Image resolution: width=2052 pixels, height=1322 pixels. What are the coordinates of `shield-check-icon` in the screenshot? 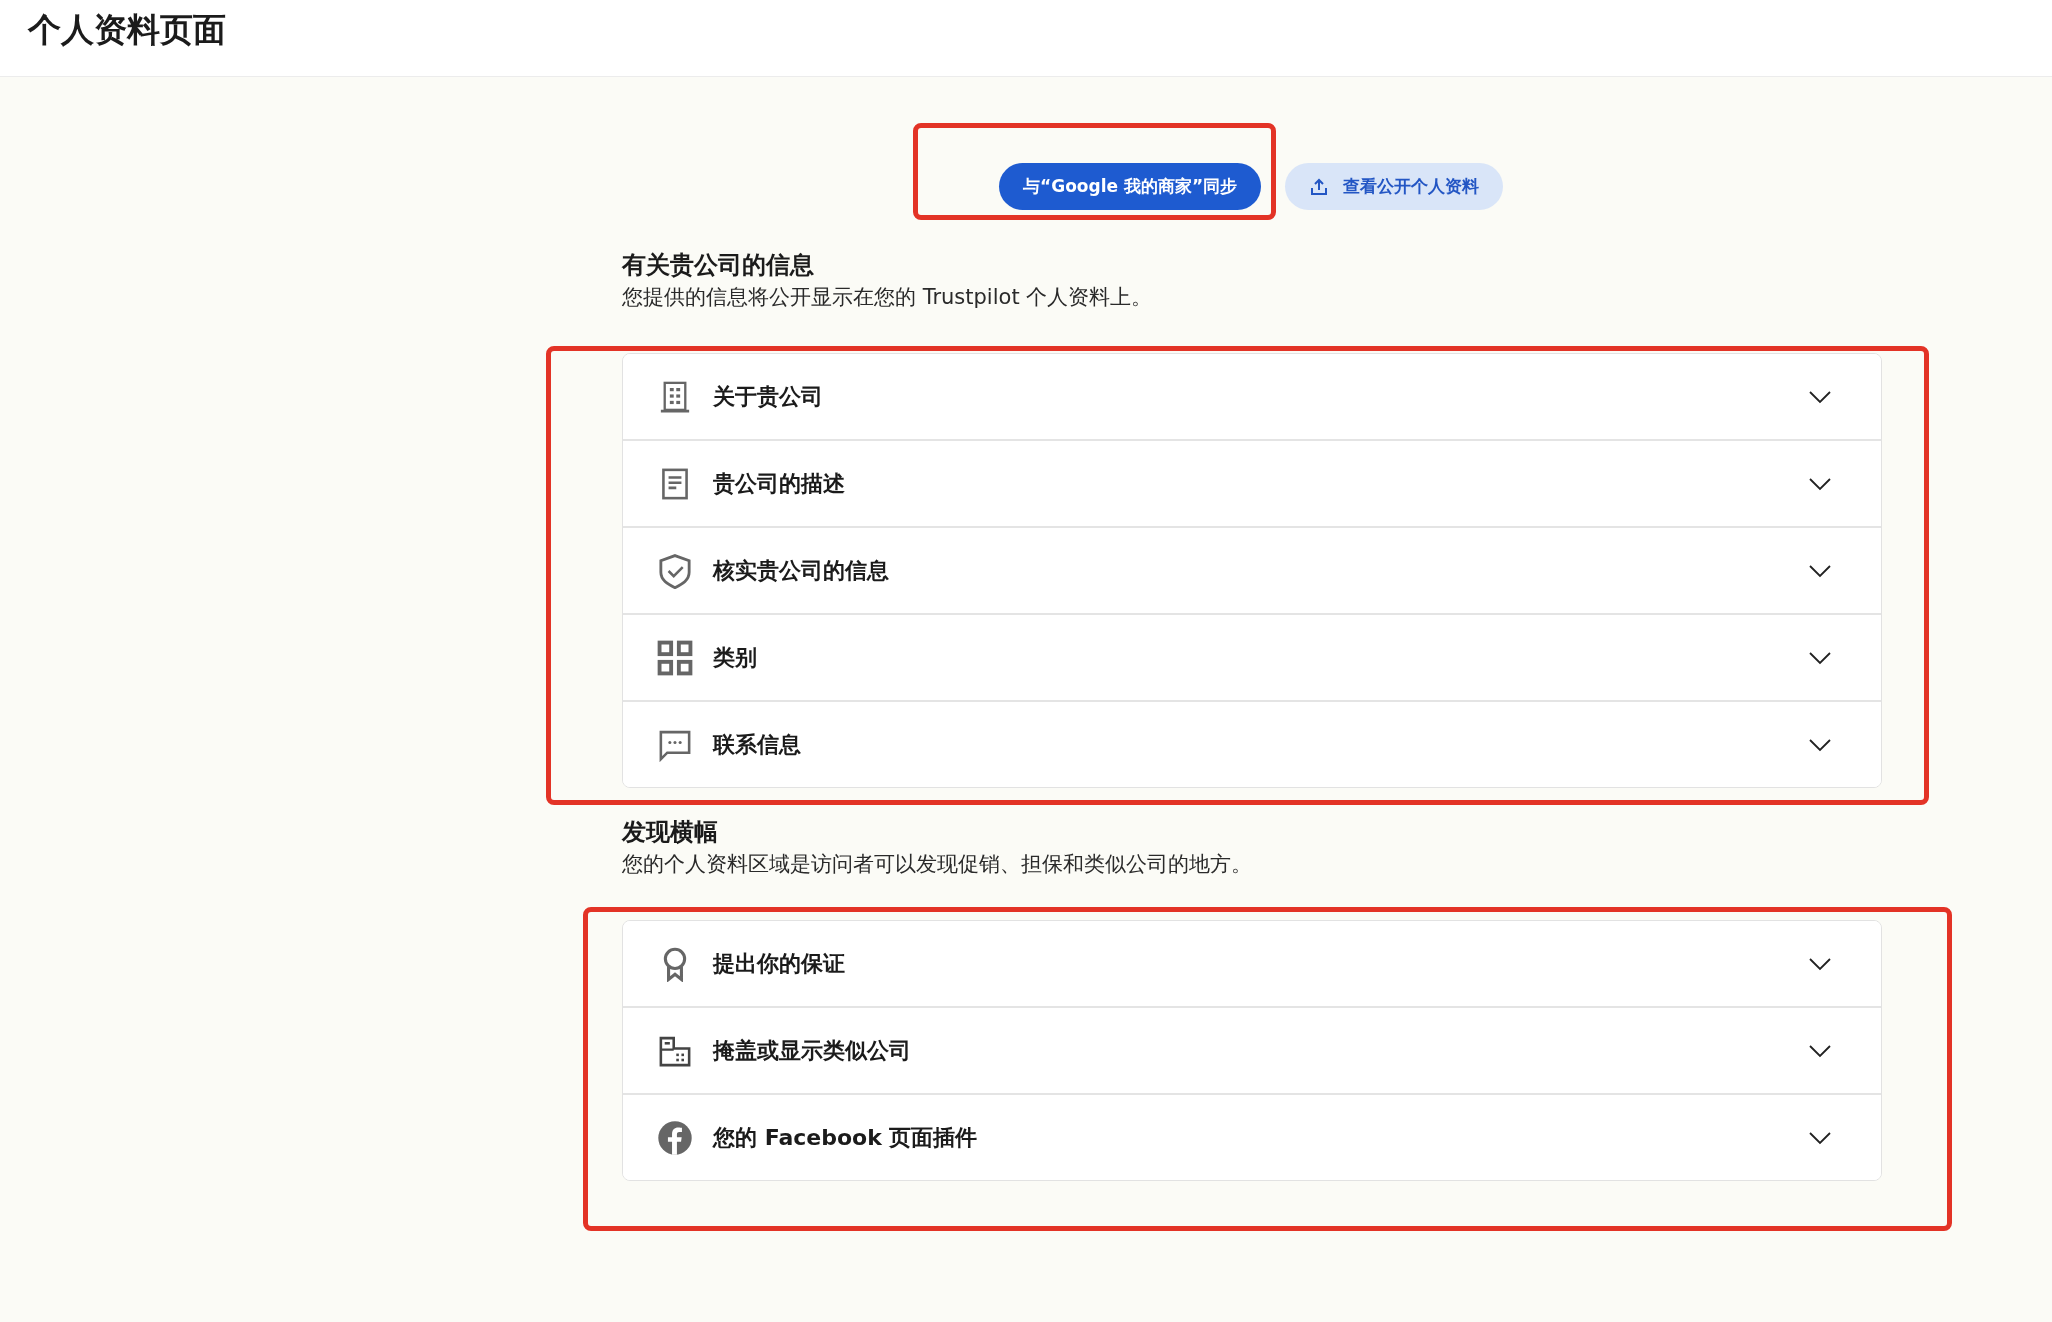 It's located at (675, 570).